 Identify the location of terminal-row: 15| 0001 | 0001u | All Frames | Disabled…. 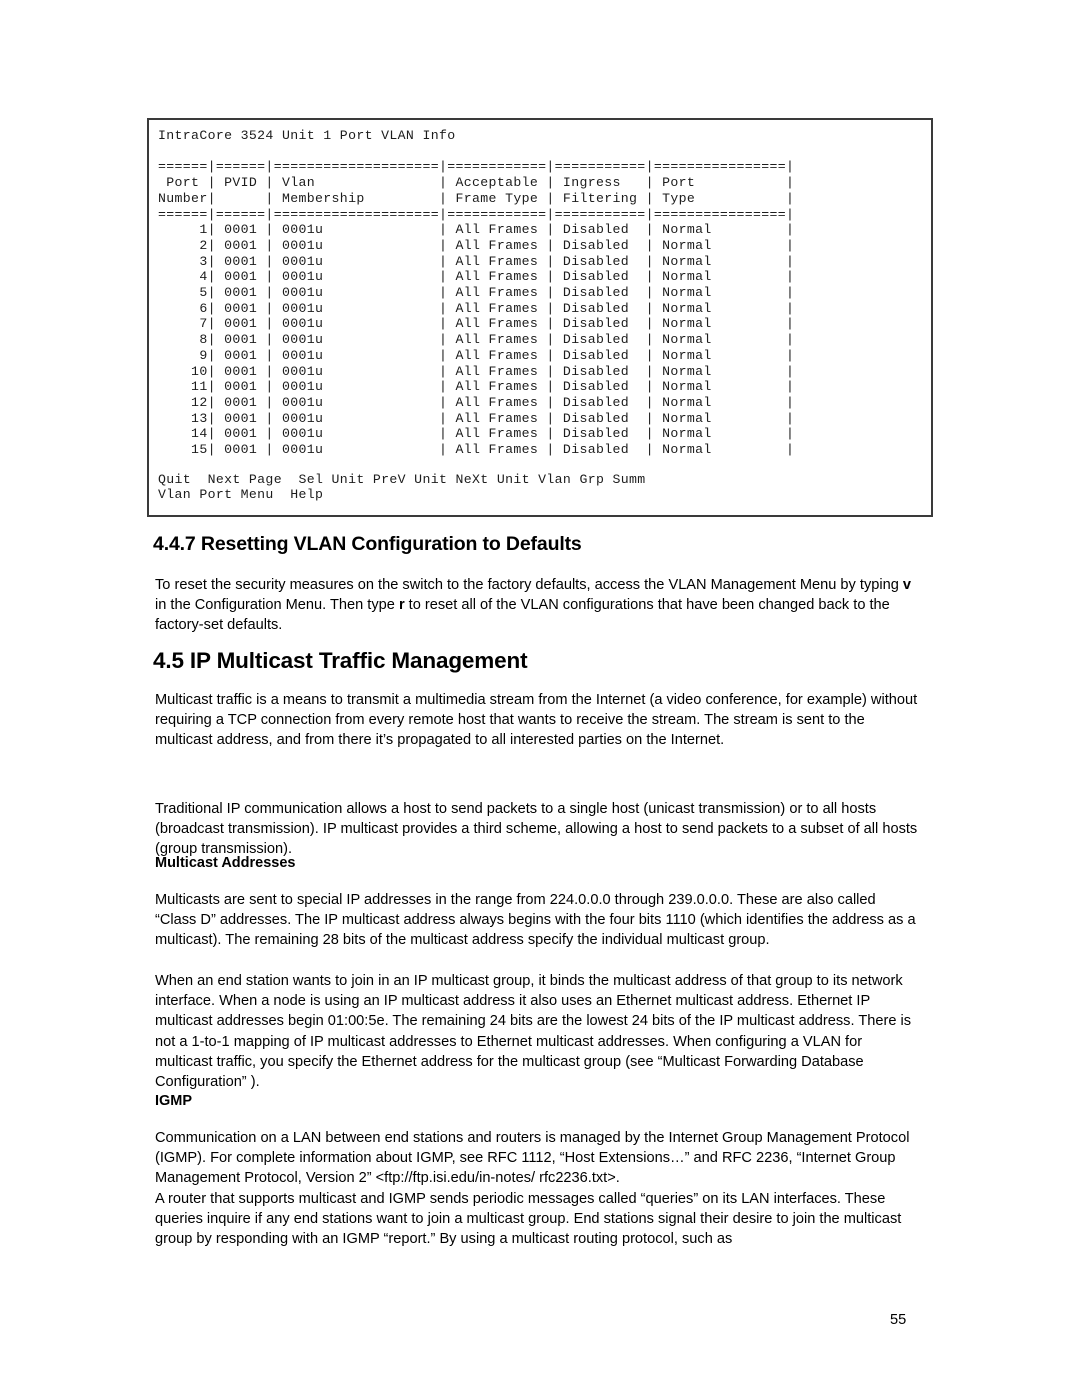
(476, 450).